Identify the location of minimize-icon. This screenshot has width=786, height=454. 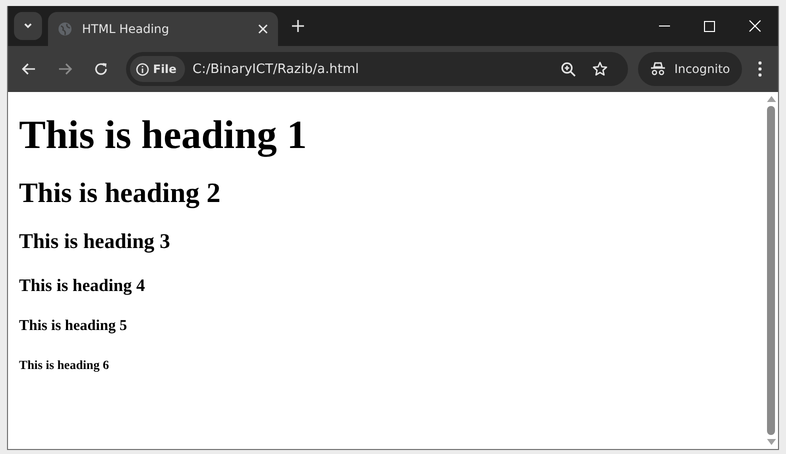
(664, 26).